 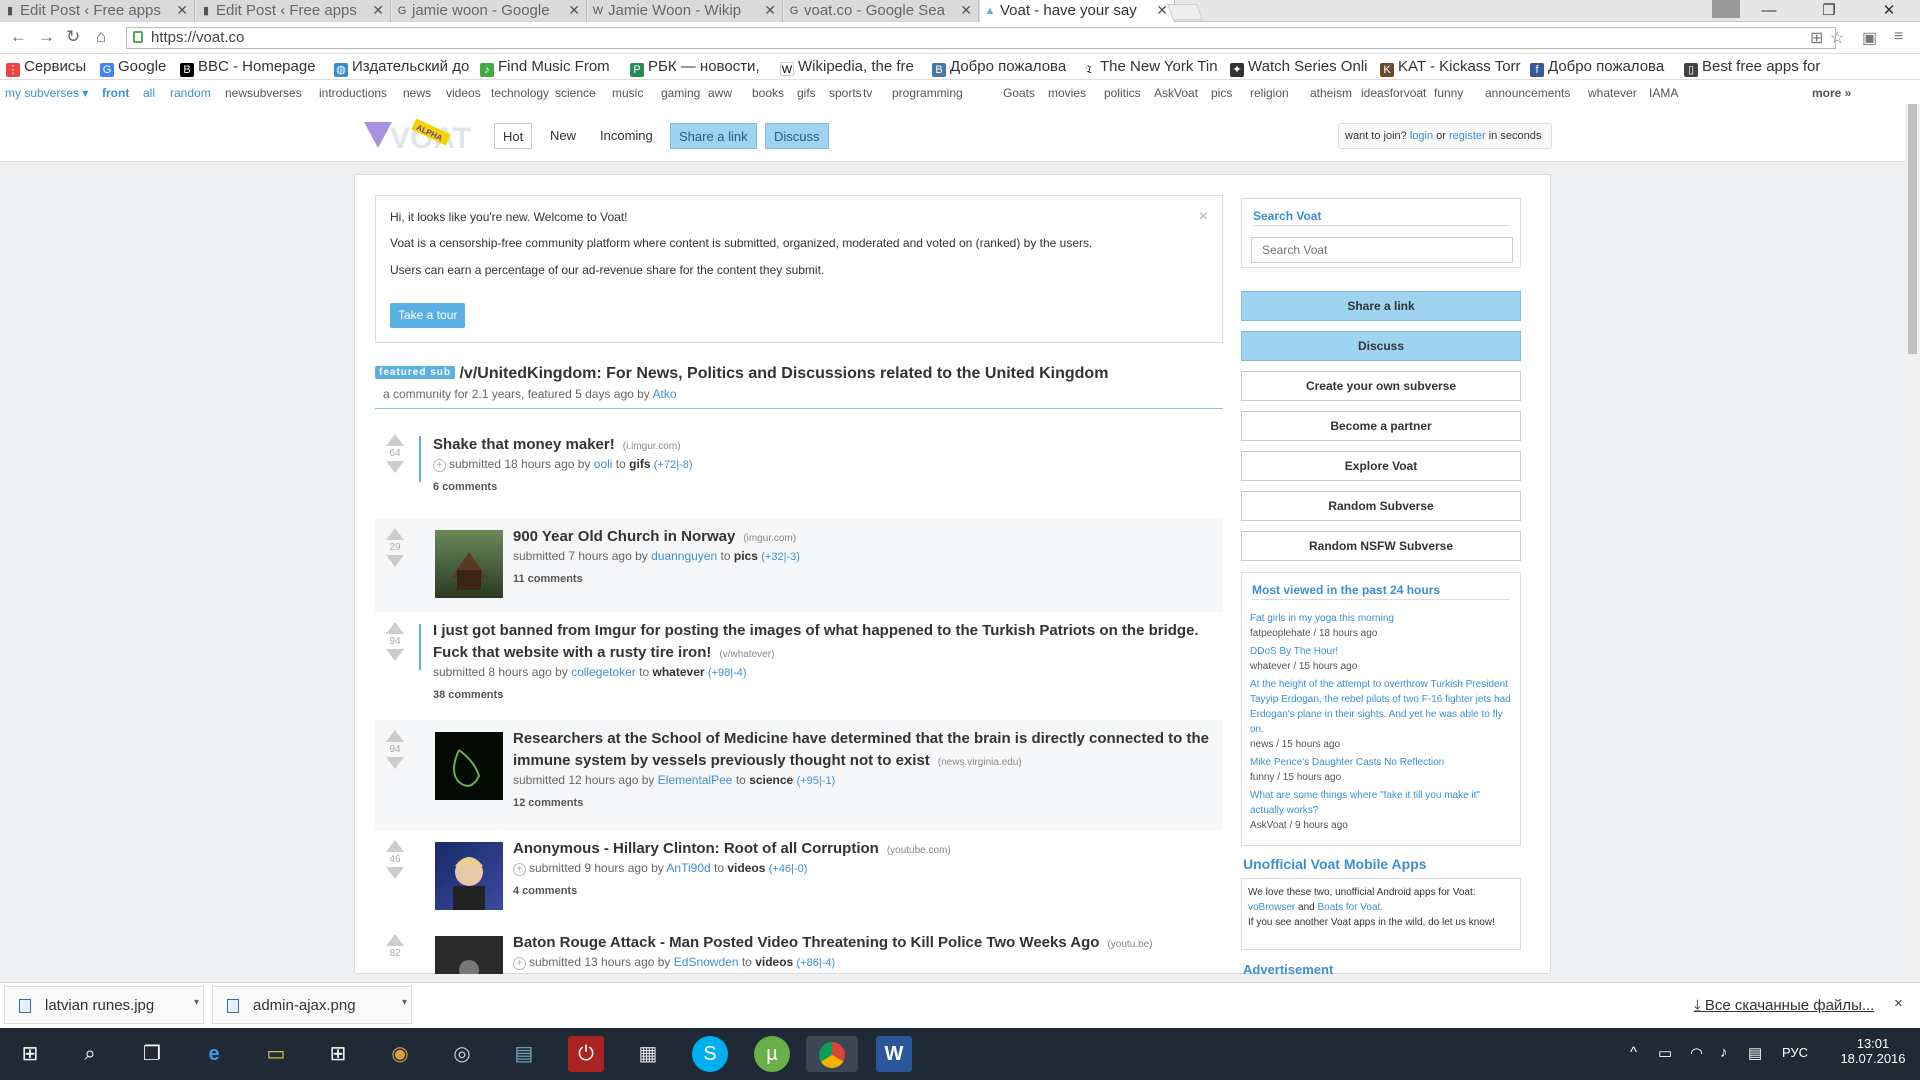 What do you see at coordinates (248, 67) in the screenshot?
I see `bookmark-item: B BBC - Homepage` at bounding box center [248, 67].